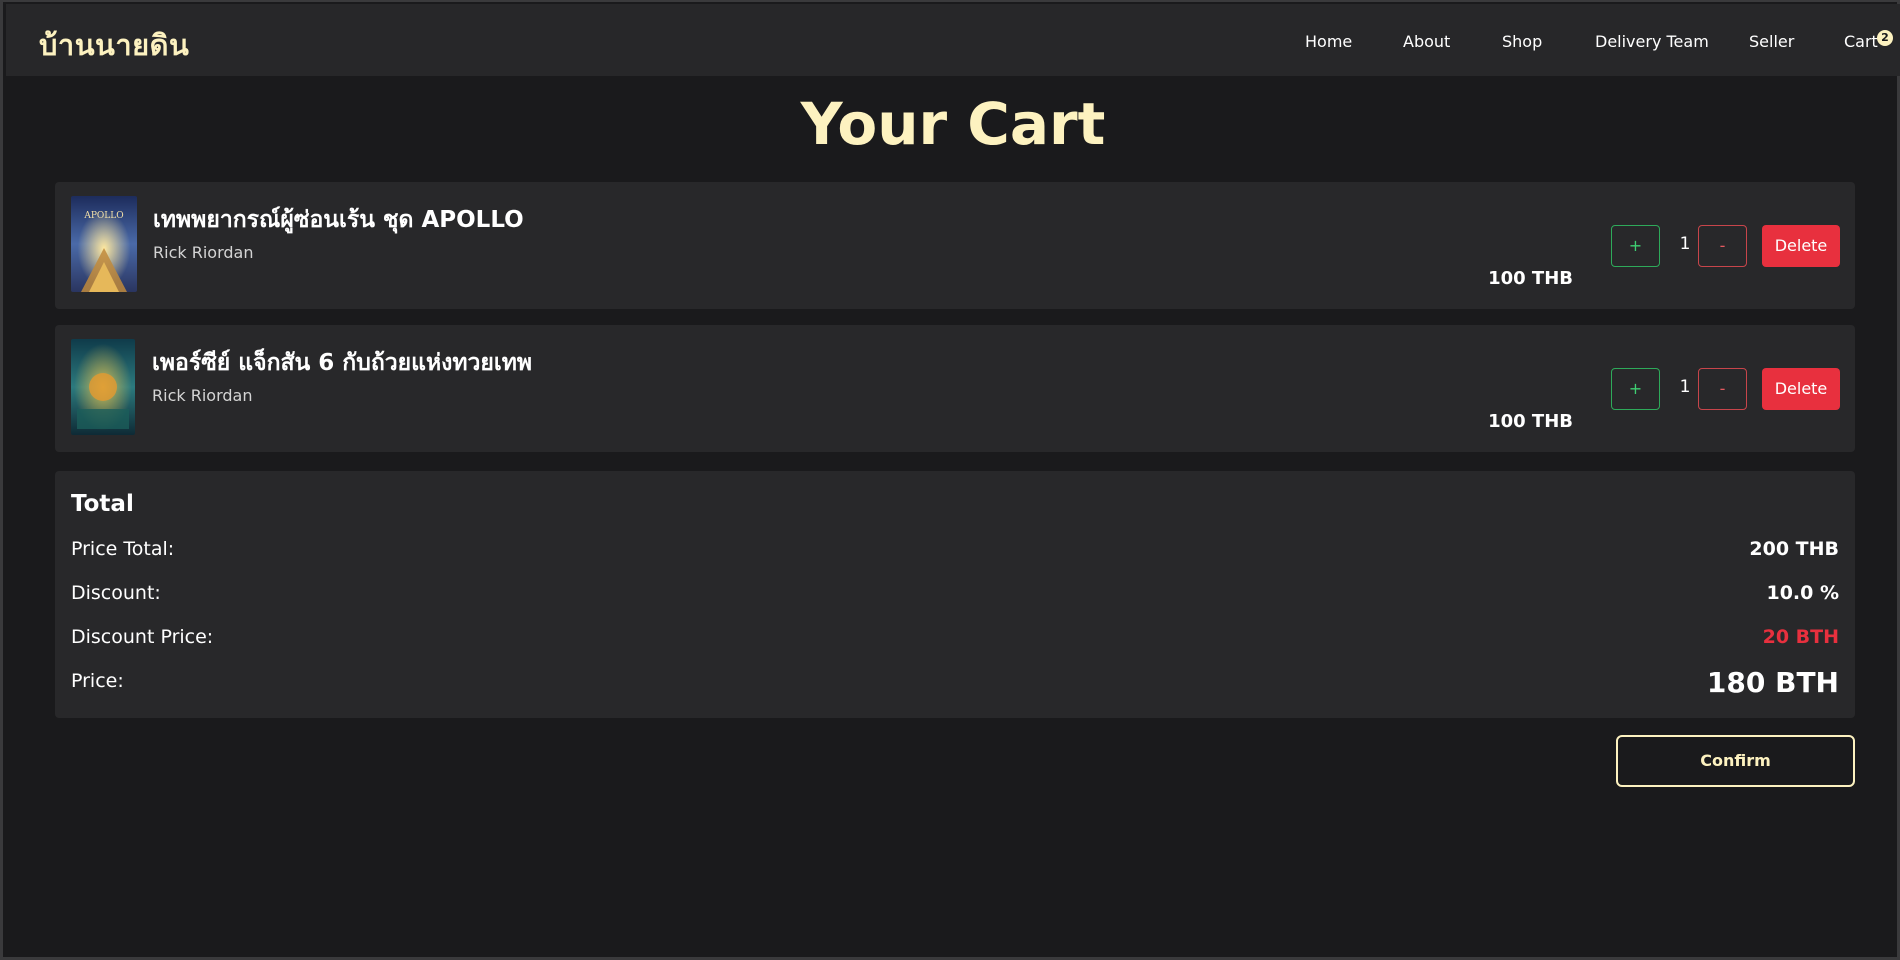 This screenshot has height=960, width=1900. What do you see at coordinates (1426, 41) in the screenshot?
I see `nav-about: About` at bounding box center [1426, 41].